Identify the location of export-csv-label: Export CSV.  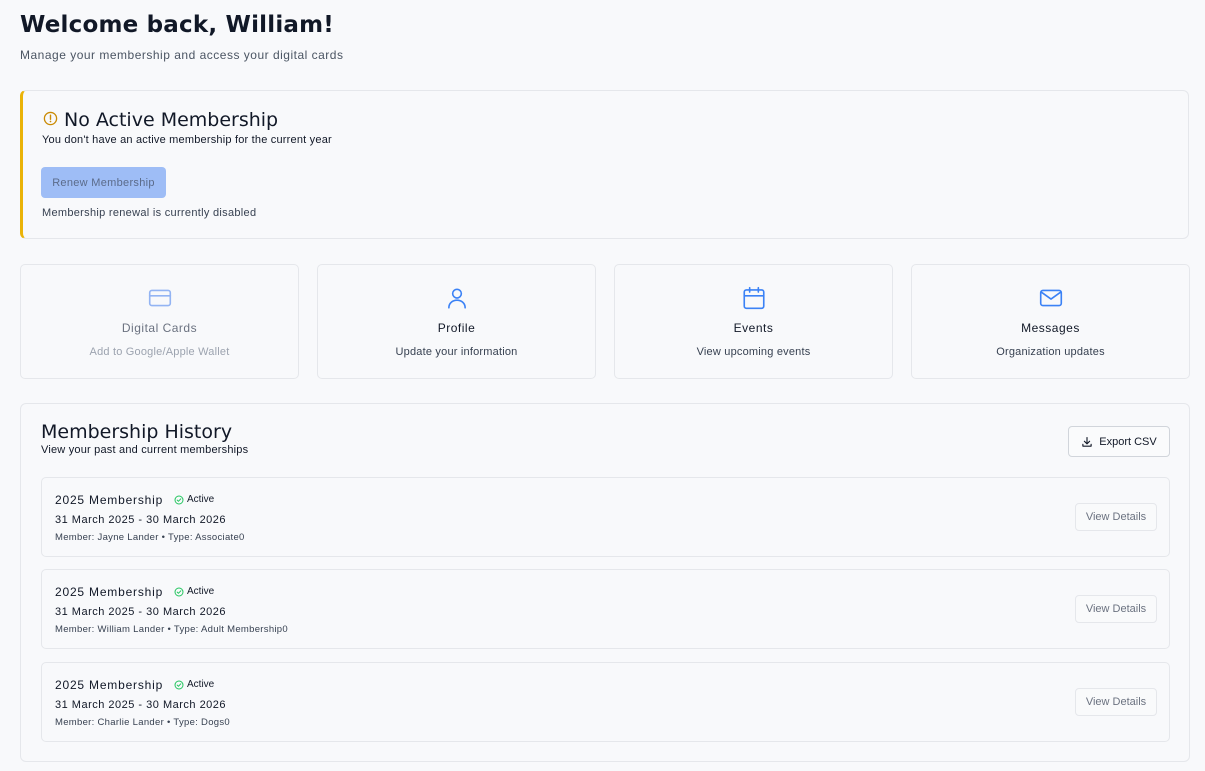
(1128, 441).